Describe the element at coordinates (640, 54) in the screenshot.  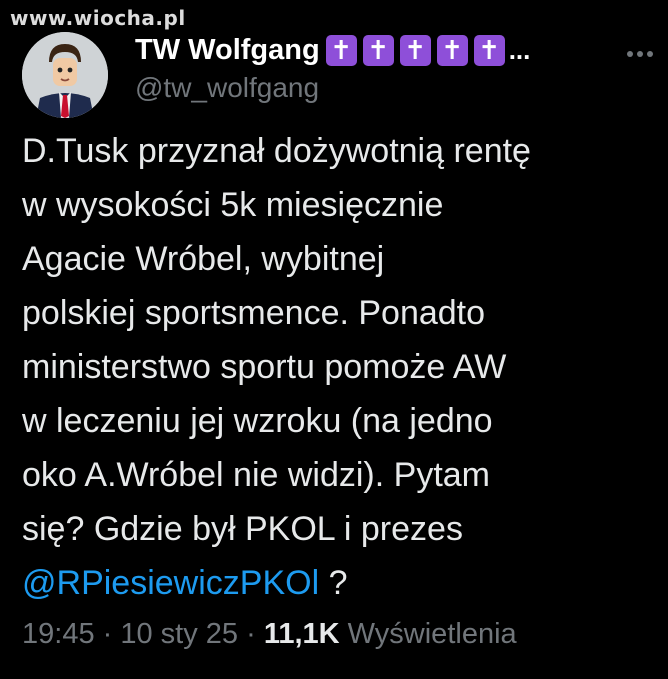
I see `more-options-icon` at that location.